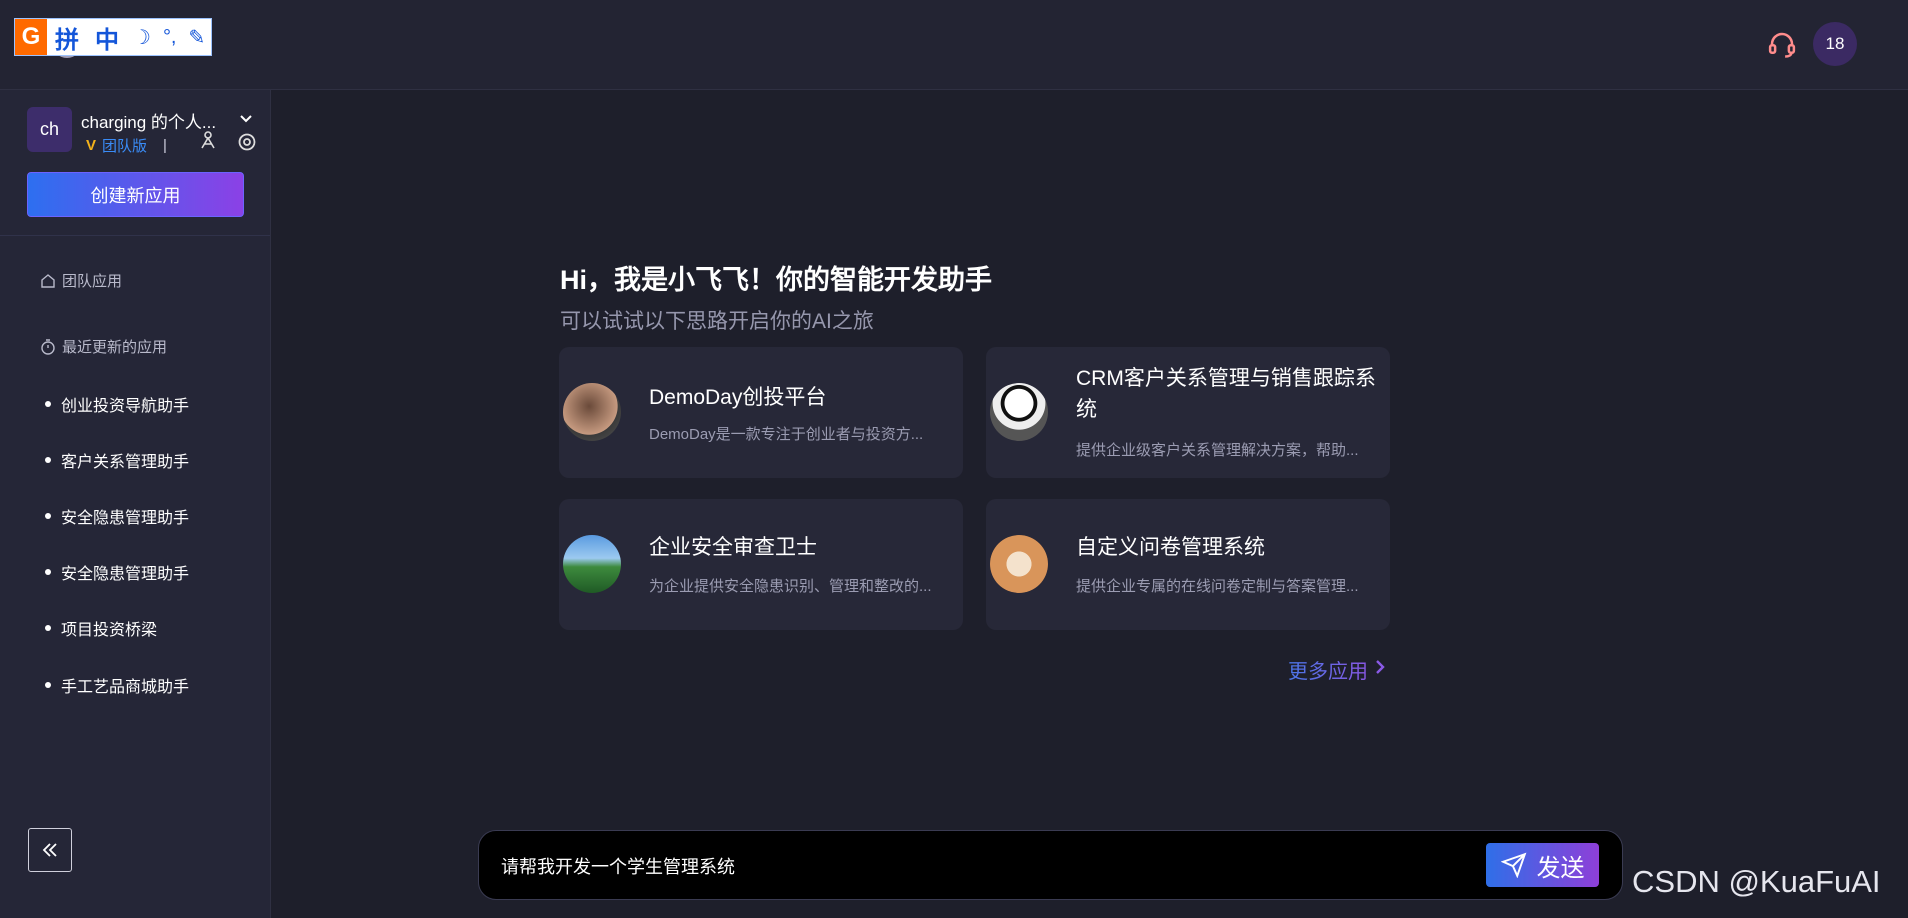  I want to click on nav-recent-apps: 最近更新的应用, so click(103, 346).